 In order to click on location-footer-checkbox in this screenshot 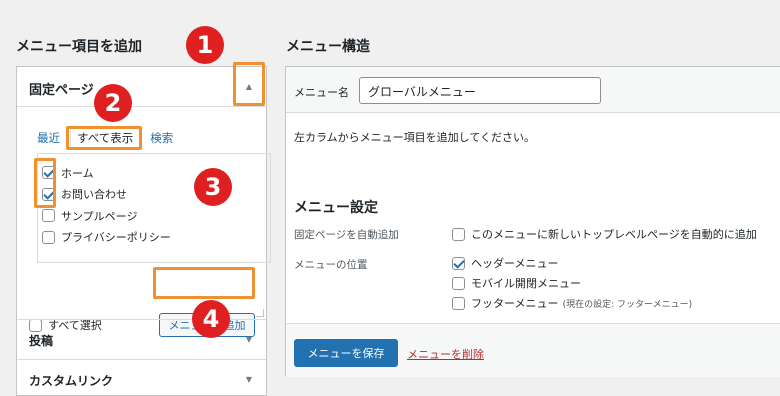, I will do `click(458, 303)`.